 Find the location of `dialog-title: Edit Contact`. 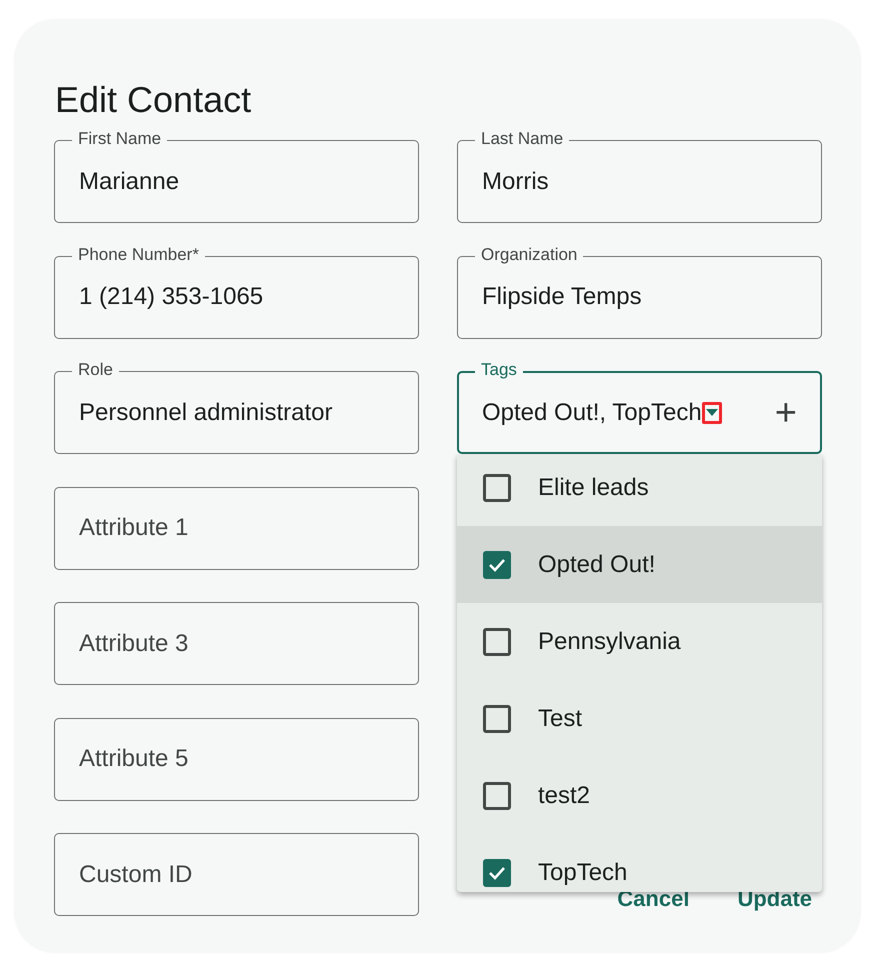

dialog-title: Edit Contact is located at coordinates (153, 100).